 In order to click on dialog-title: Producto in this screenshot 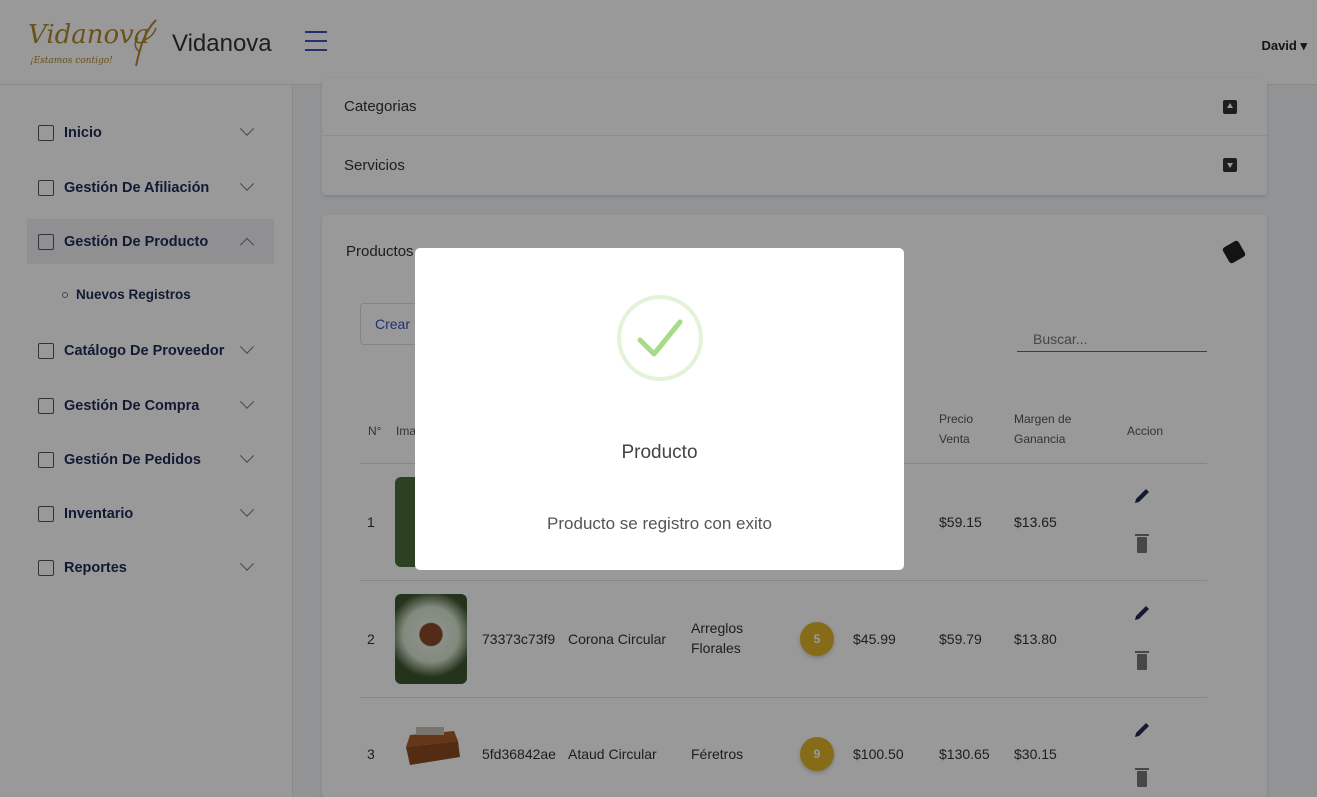, I will do `click(659, 452)`.